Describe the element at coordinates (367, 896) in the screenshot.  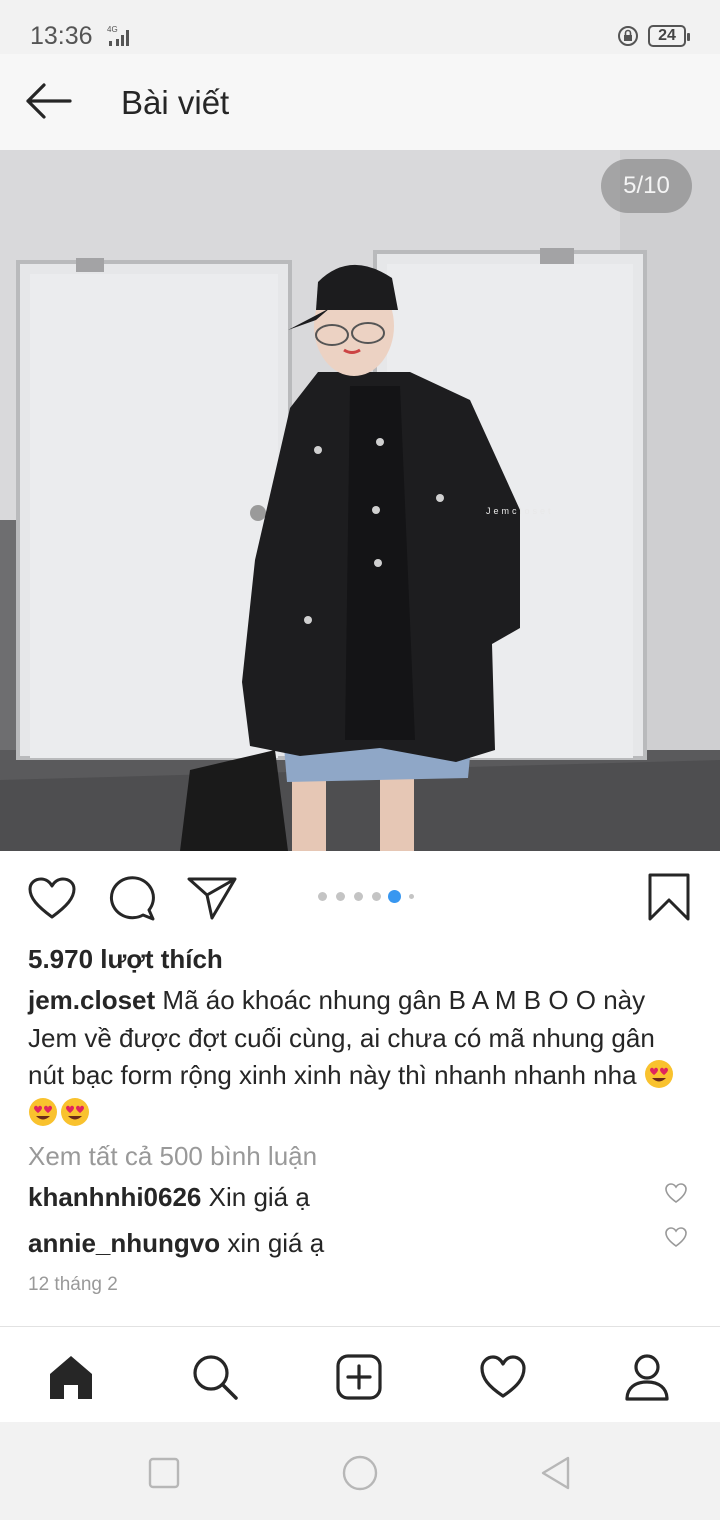
I see `carousel-dots` at that location.